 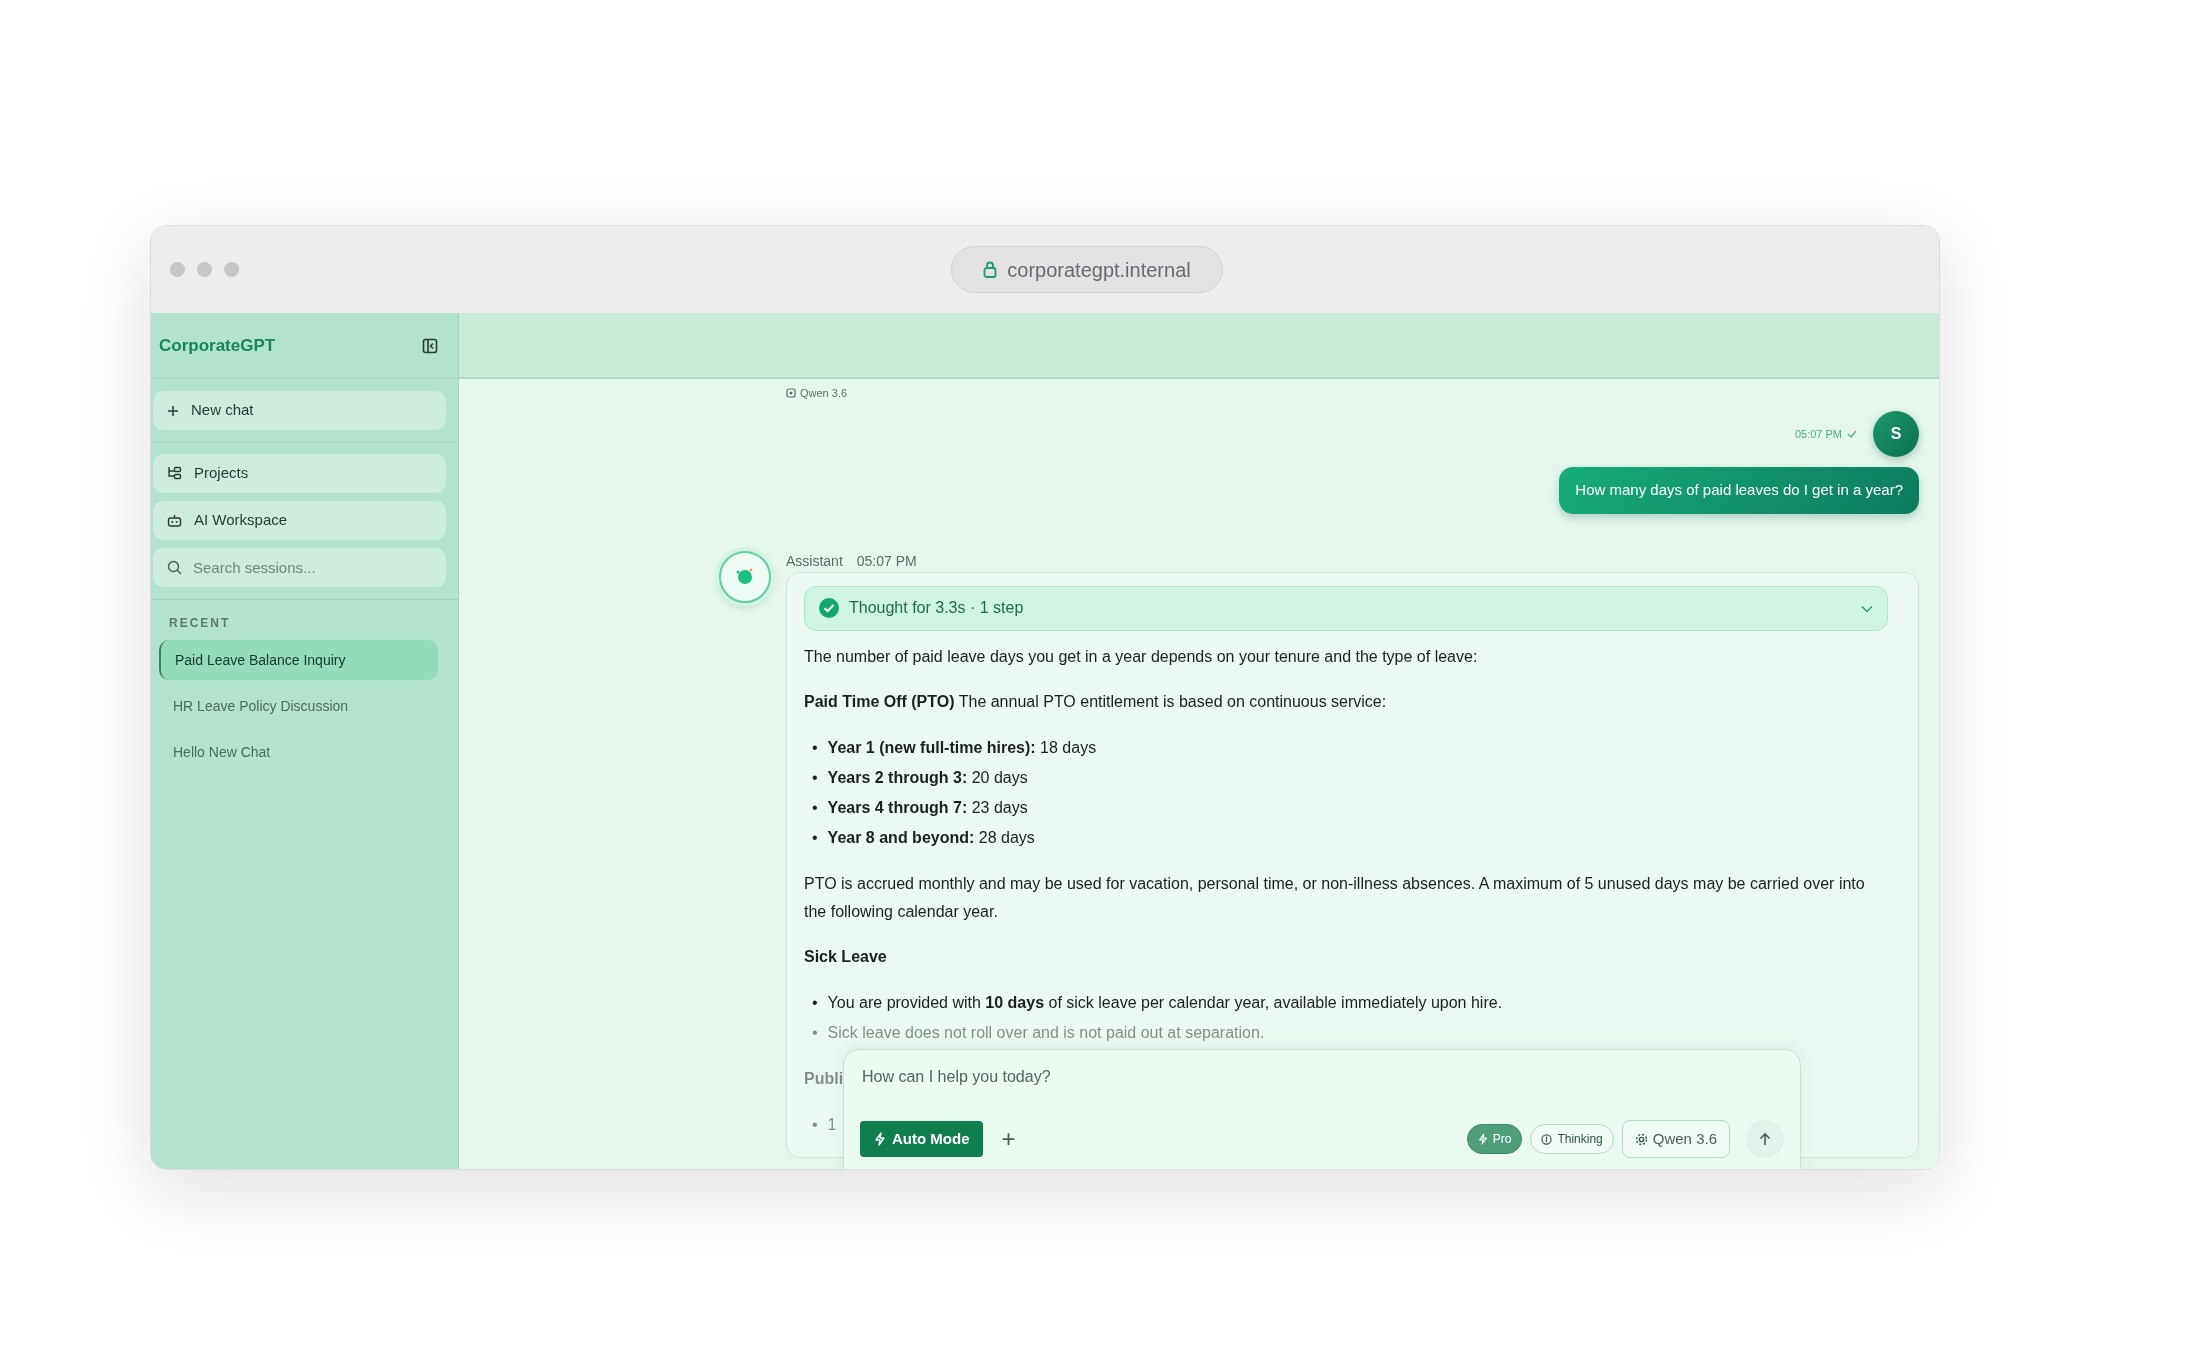 I want to click on chip-icon, so click(x=791, y=393).